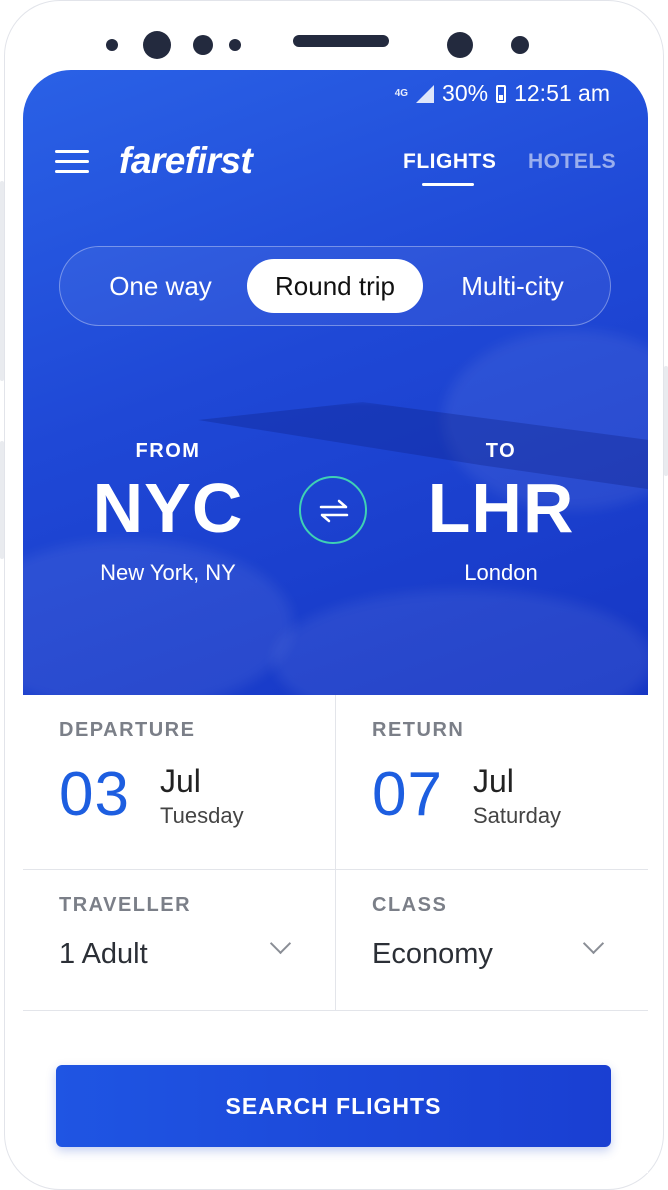 The width and height of the screenshot is (668, 1190). I want to click on trip-type-multi-city: Multi-city, so click(512, 286).